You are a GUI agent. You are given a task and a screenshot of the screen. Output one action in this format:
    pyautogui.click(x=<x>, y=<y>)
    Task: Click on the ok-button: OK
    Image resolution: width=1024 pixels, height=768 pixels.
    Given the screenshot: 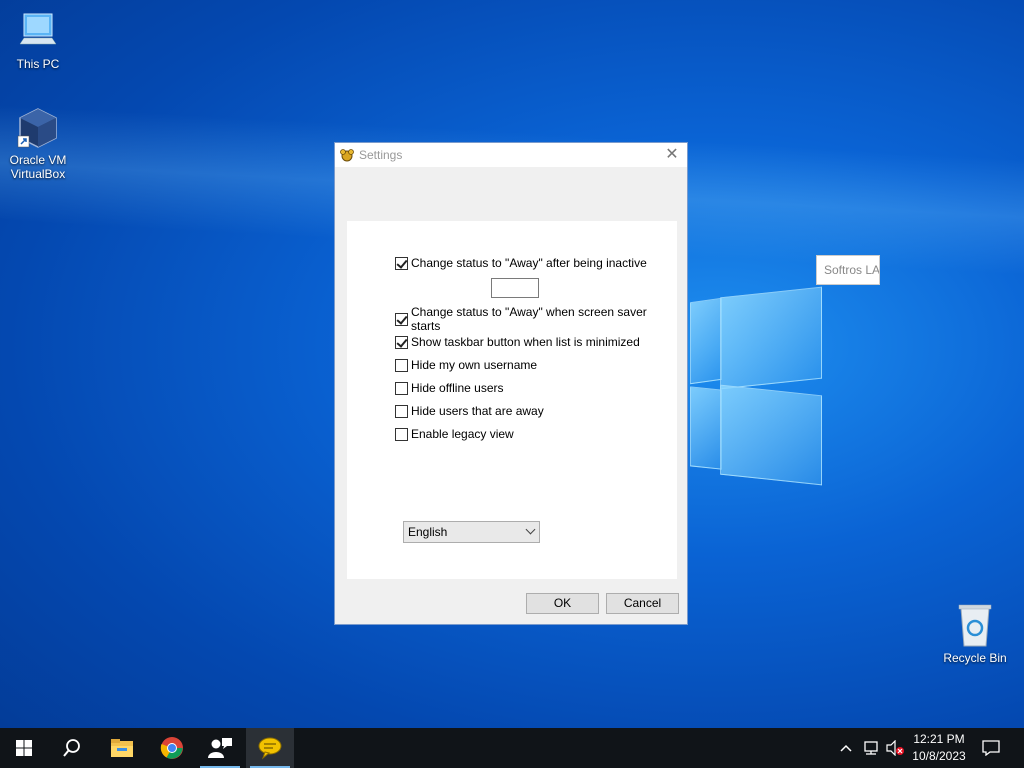 What is the action you would take?
    pyautogui.click(x=562, y=603)
    